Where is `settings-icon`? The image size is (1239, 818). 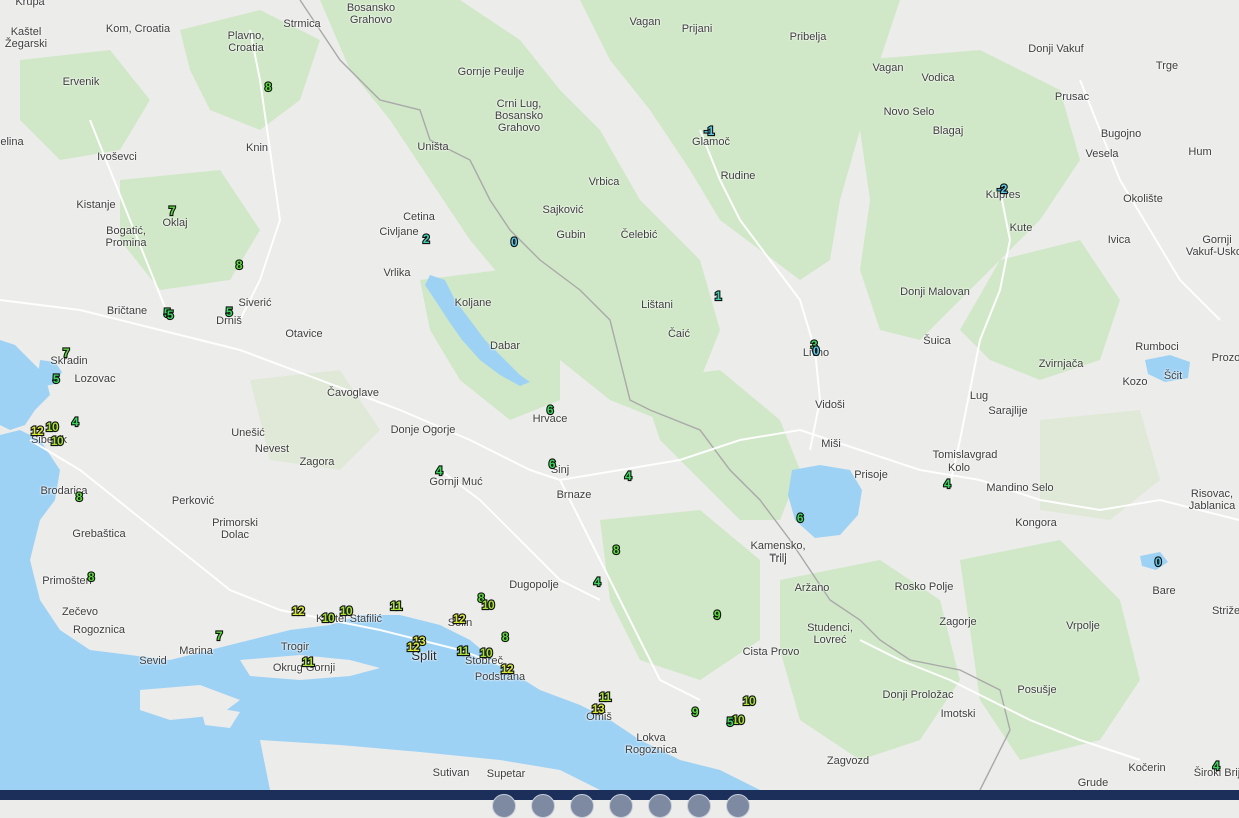
settings-icon is located at coordinates (699, 806).